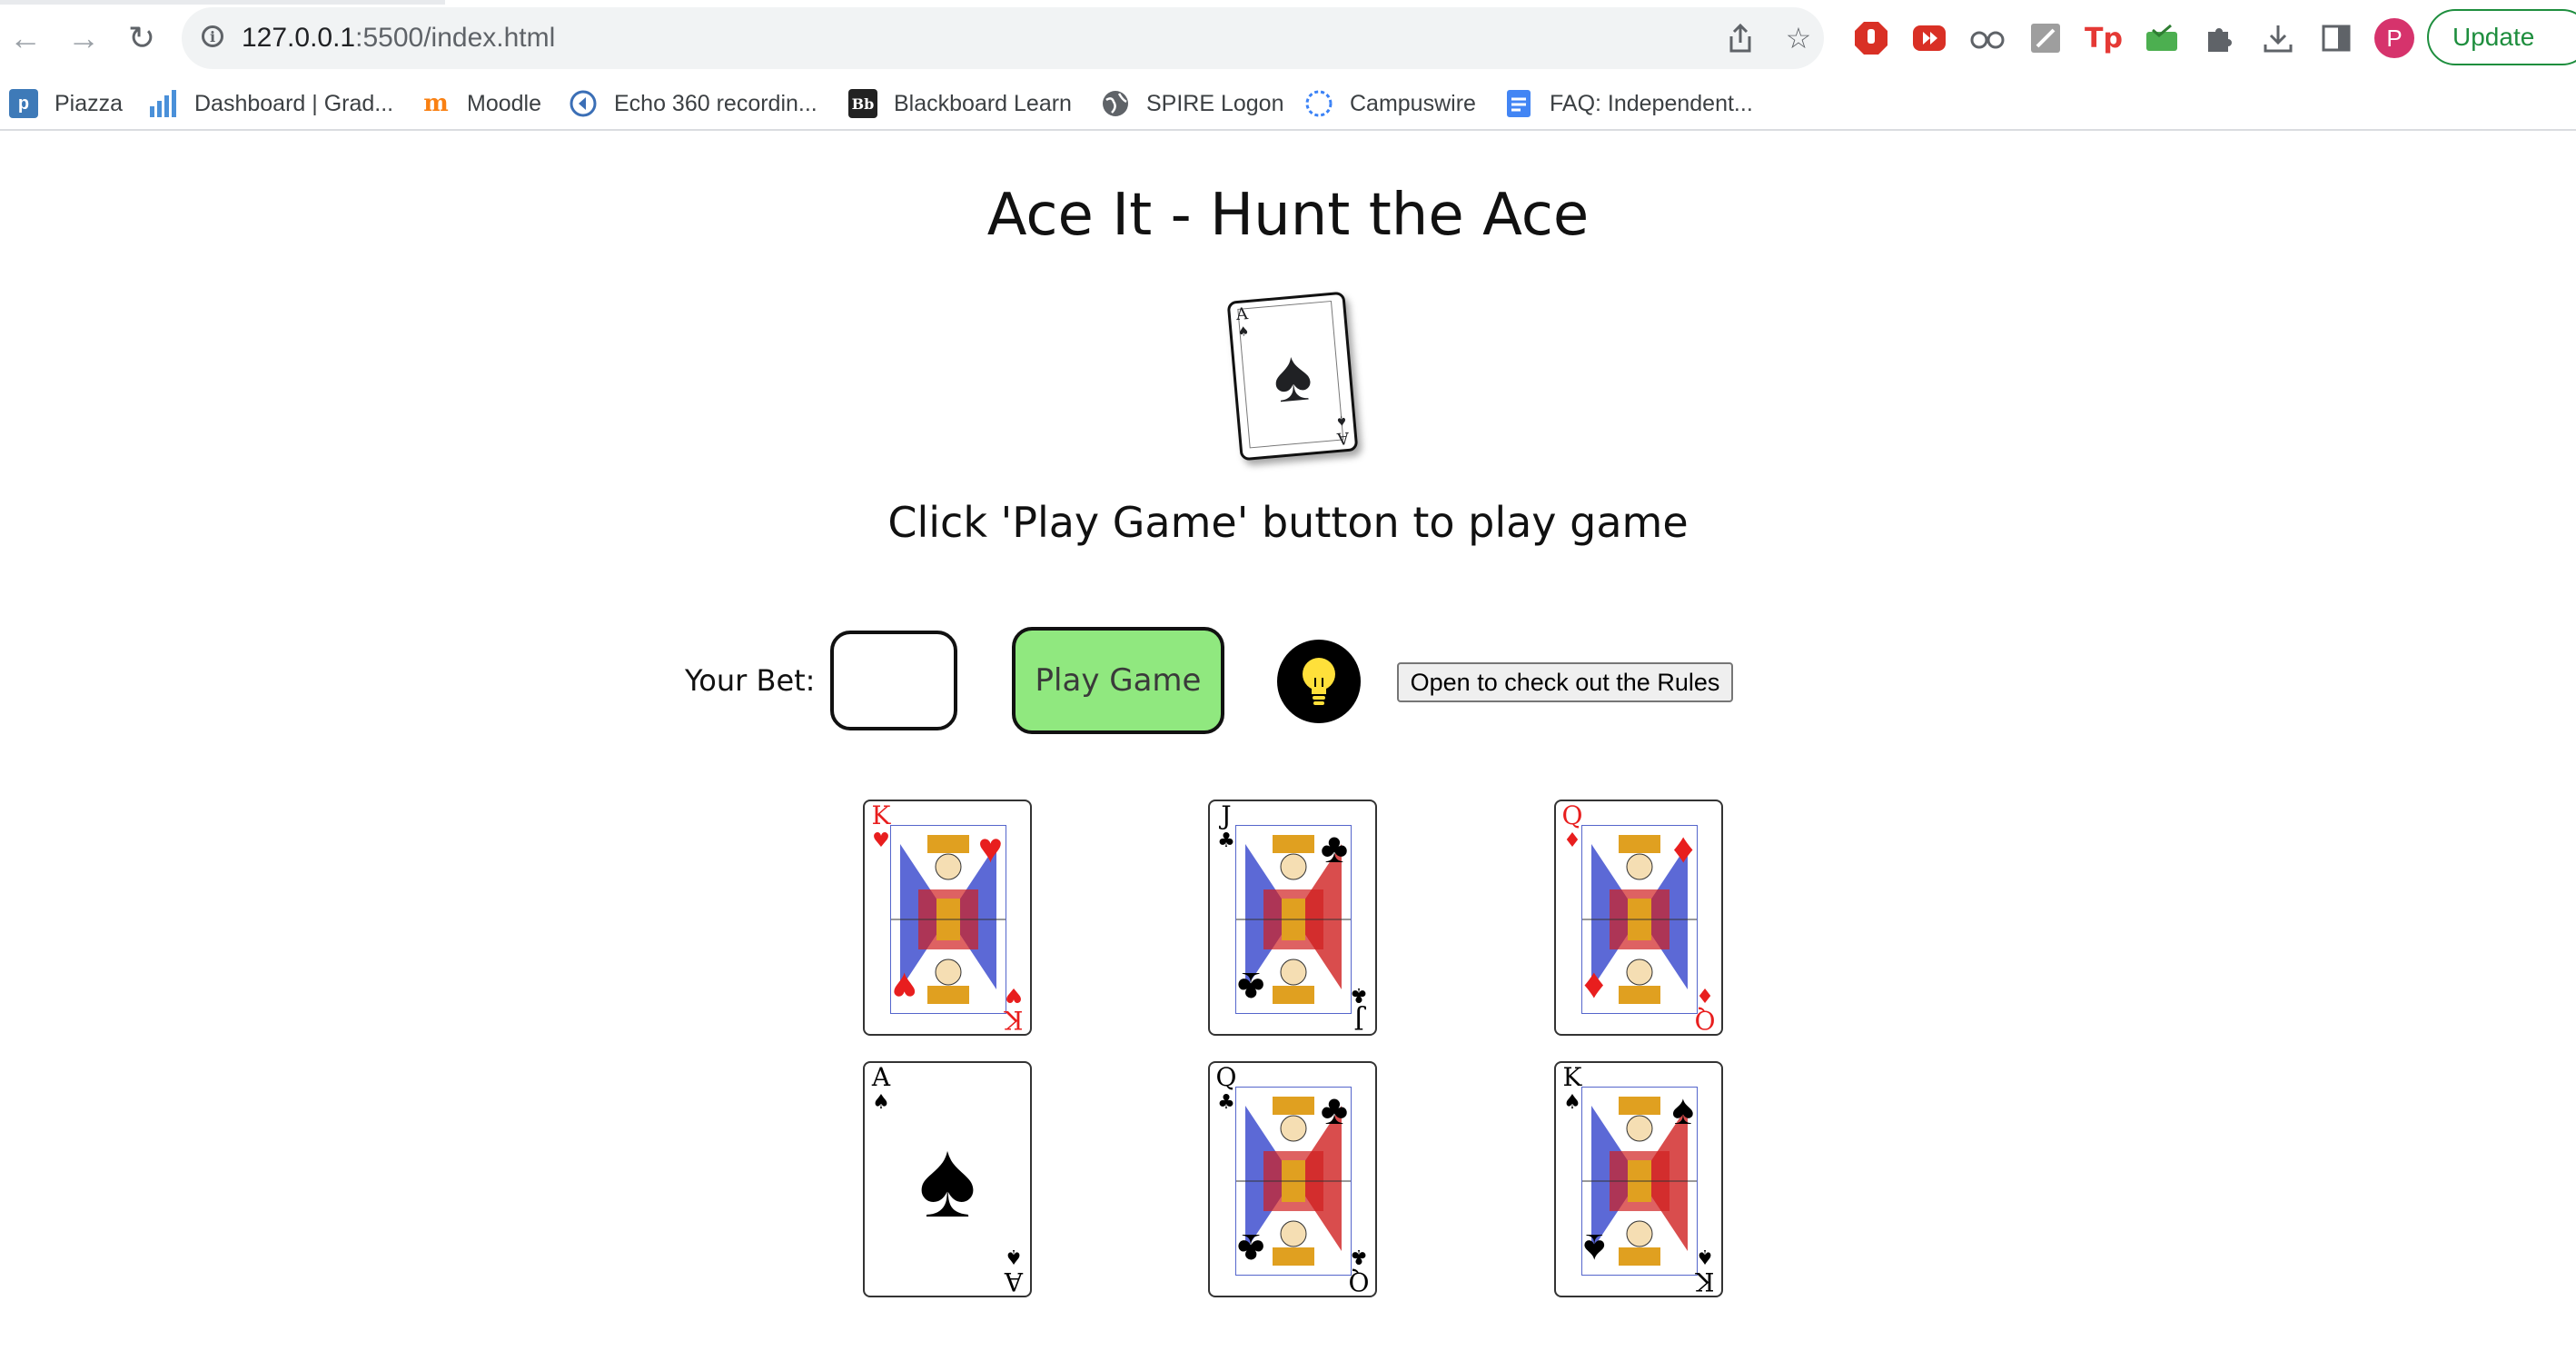  I want to click on notes-extension-icon, so click(2045, 38).